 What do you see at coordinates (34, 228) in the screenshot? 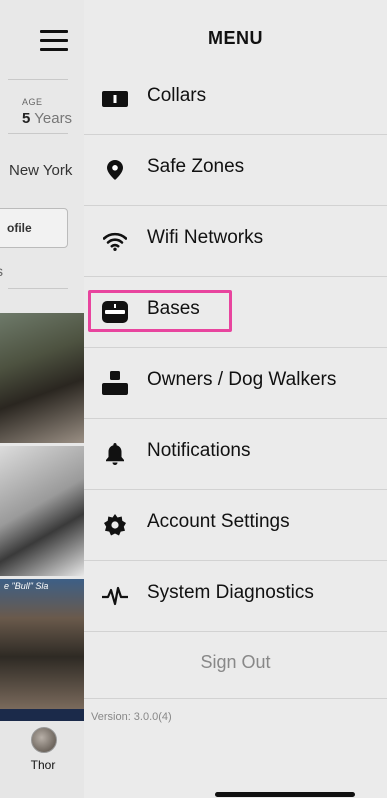
I see `edit-profile-button: ofile` at bounding box center [34, 228].